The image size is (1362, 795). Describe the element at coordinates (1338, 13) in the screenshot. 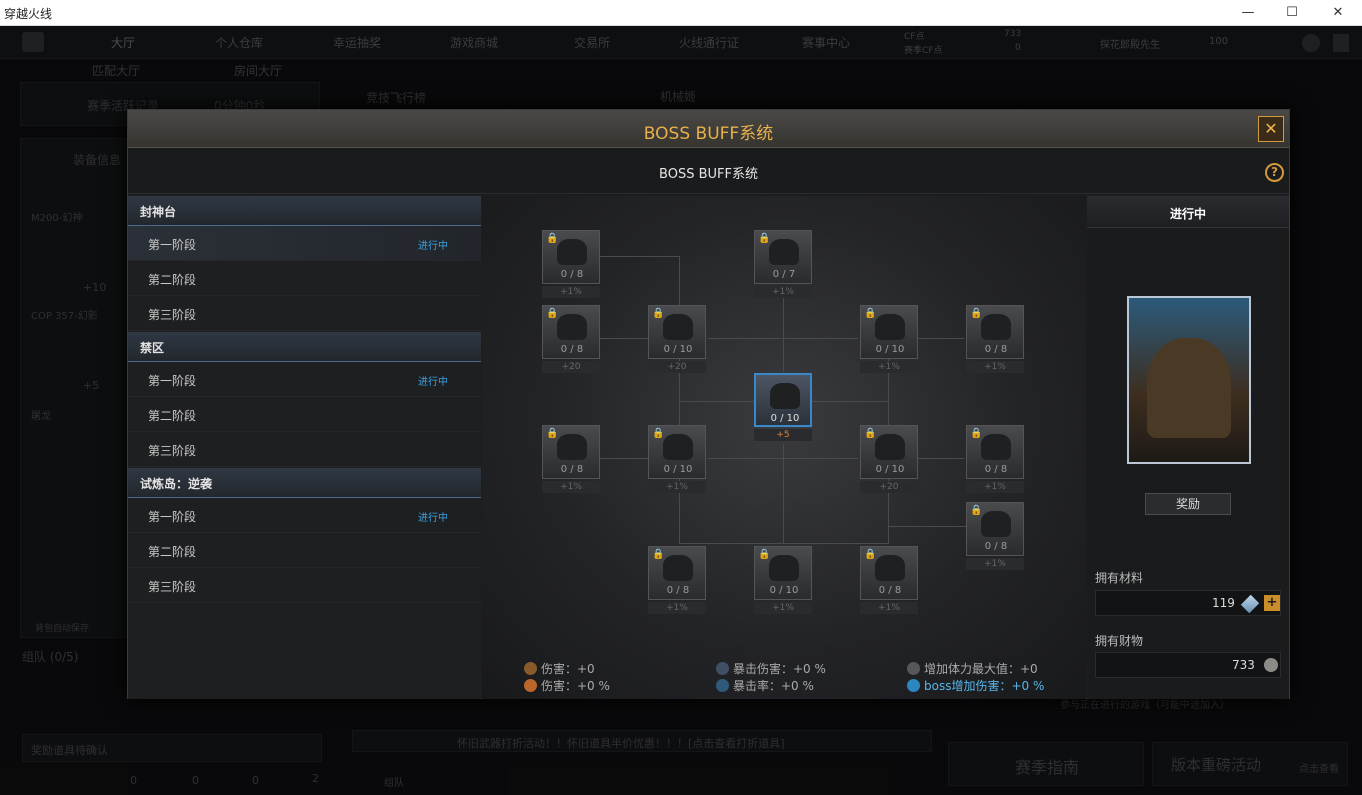

I see `window-close-button: ✕` at that location.